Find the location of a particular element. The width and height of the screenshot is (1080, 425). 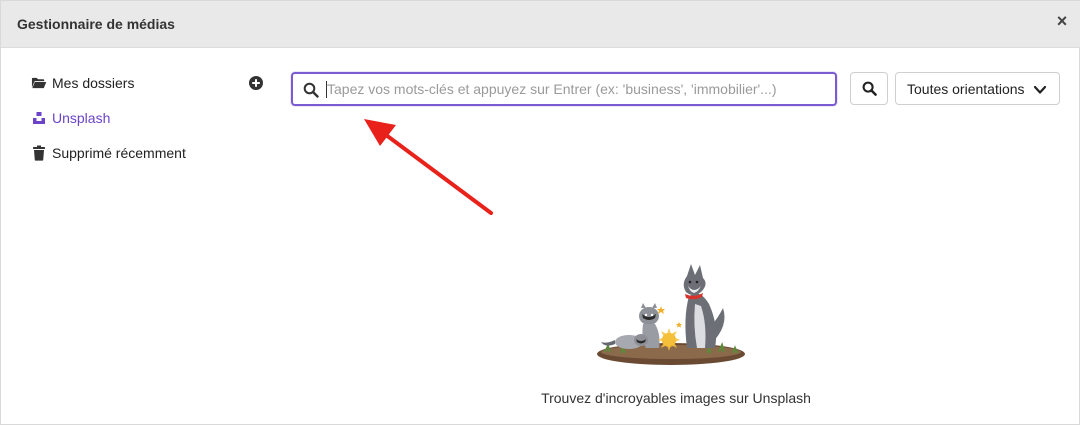

sidebar-item-supprime-recemment: Supprimé récemment is located at coordinates (108, 153).